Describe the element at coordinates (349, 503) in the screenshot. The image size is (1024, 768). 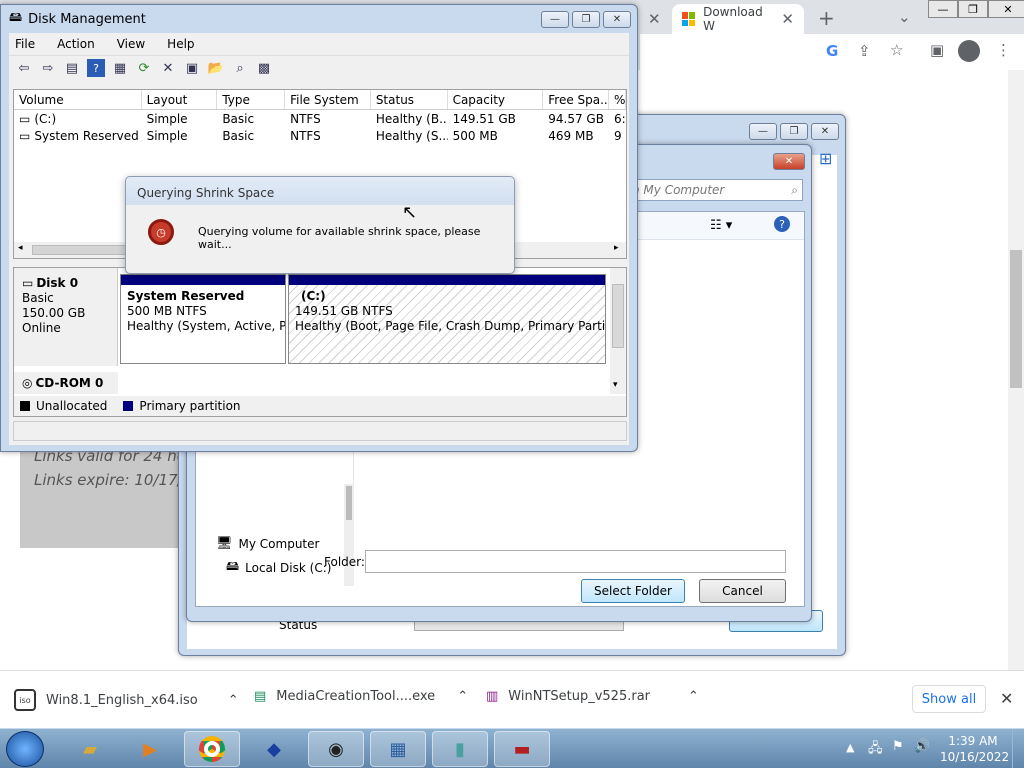
I see `tree-scrollbar-thumb` at that location.